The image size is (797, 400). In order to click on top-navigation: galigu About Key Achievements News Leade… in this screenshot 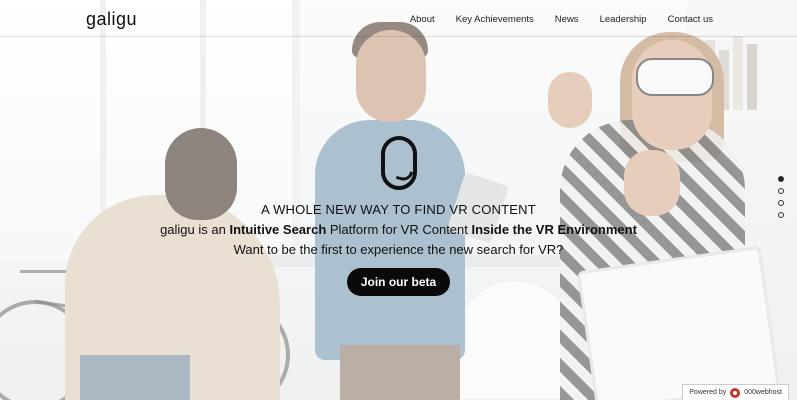, I will do `click(398, 18)`.